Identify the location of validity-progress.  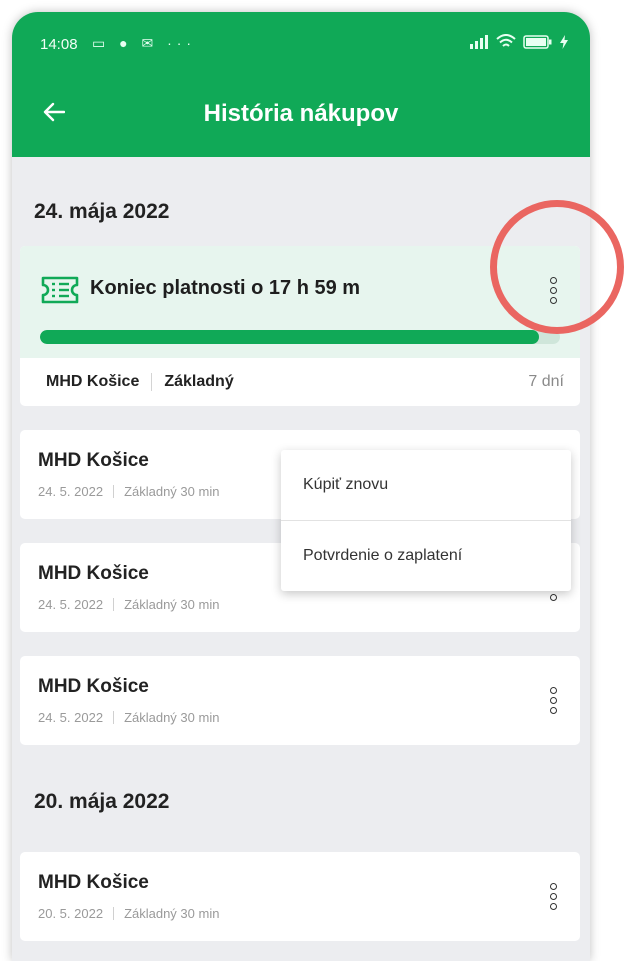
(300, 337).